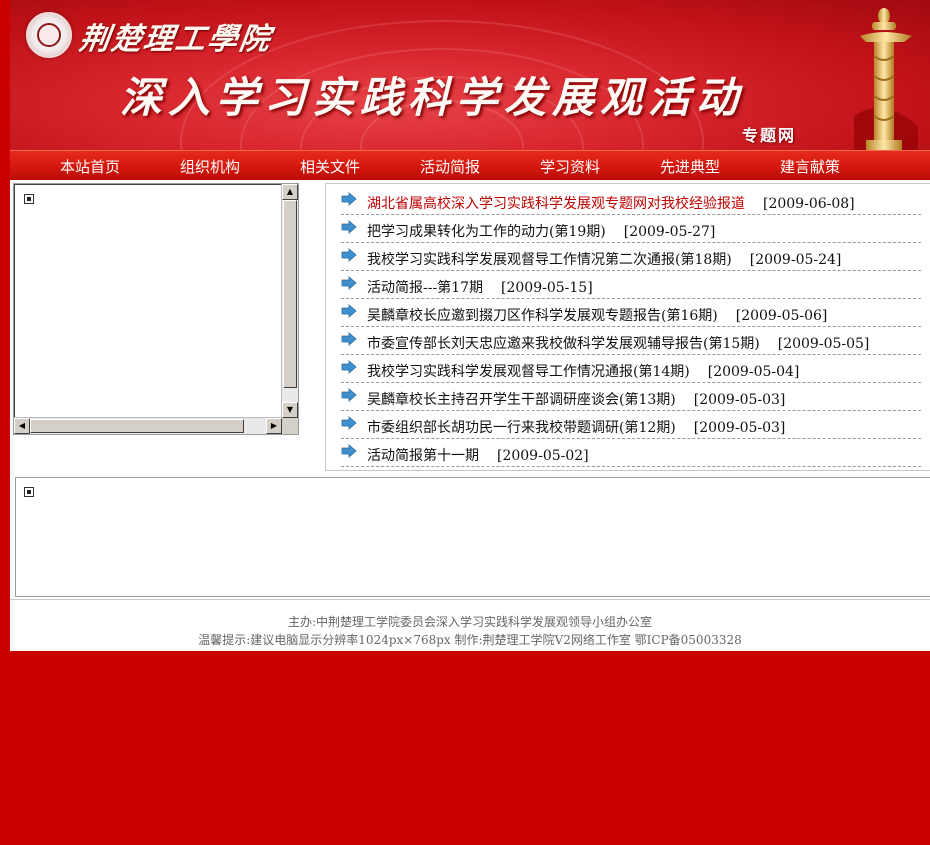 The width and height of the screenshot is (930, 845). Describe the element at coordinates (480, 287) in the screenshot. I see `news-title: 活动简报---第17期 [2009-05-15]` at that location.